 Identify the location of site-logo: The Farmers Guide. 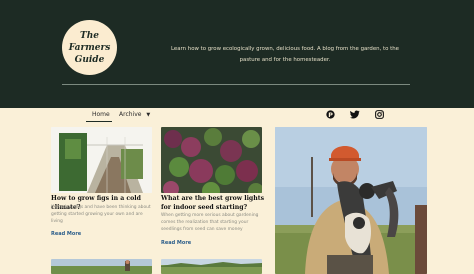
(89, 47).